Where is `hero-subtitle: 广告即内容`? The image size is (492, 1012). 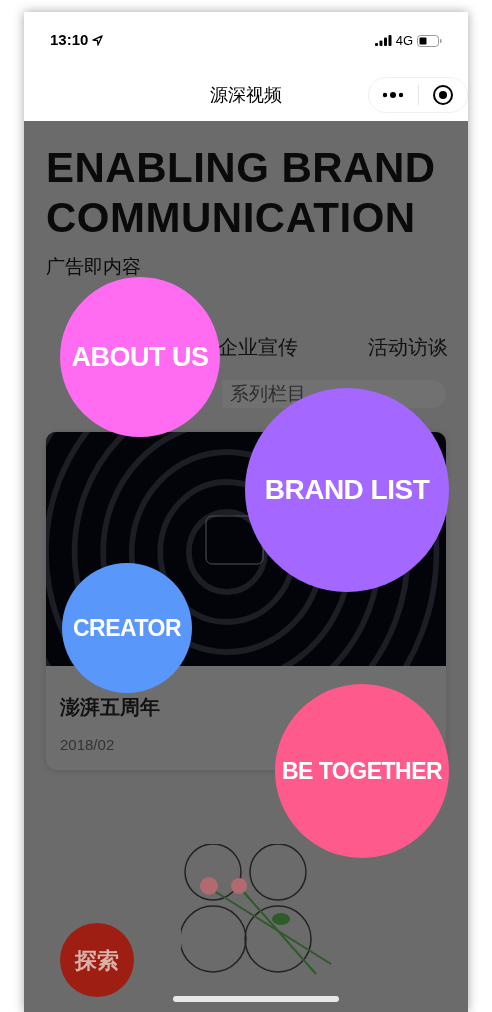 hero-subtitle: 广告即内容 is located at coordinates (94, 267).